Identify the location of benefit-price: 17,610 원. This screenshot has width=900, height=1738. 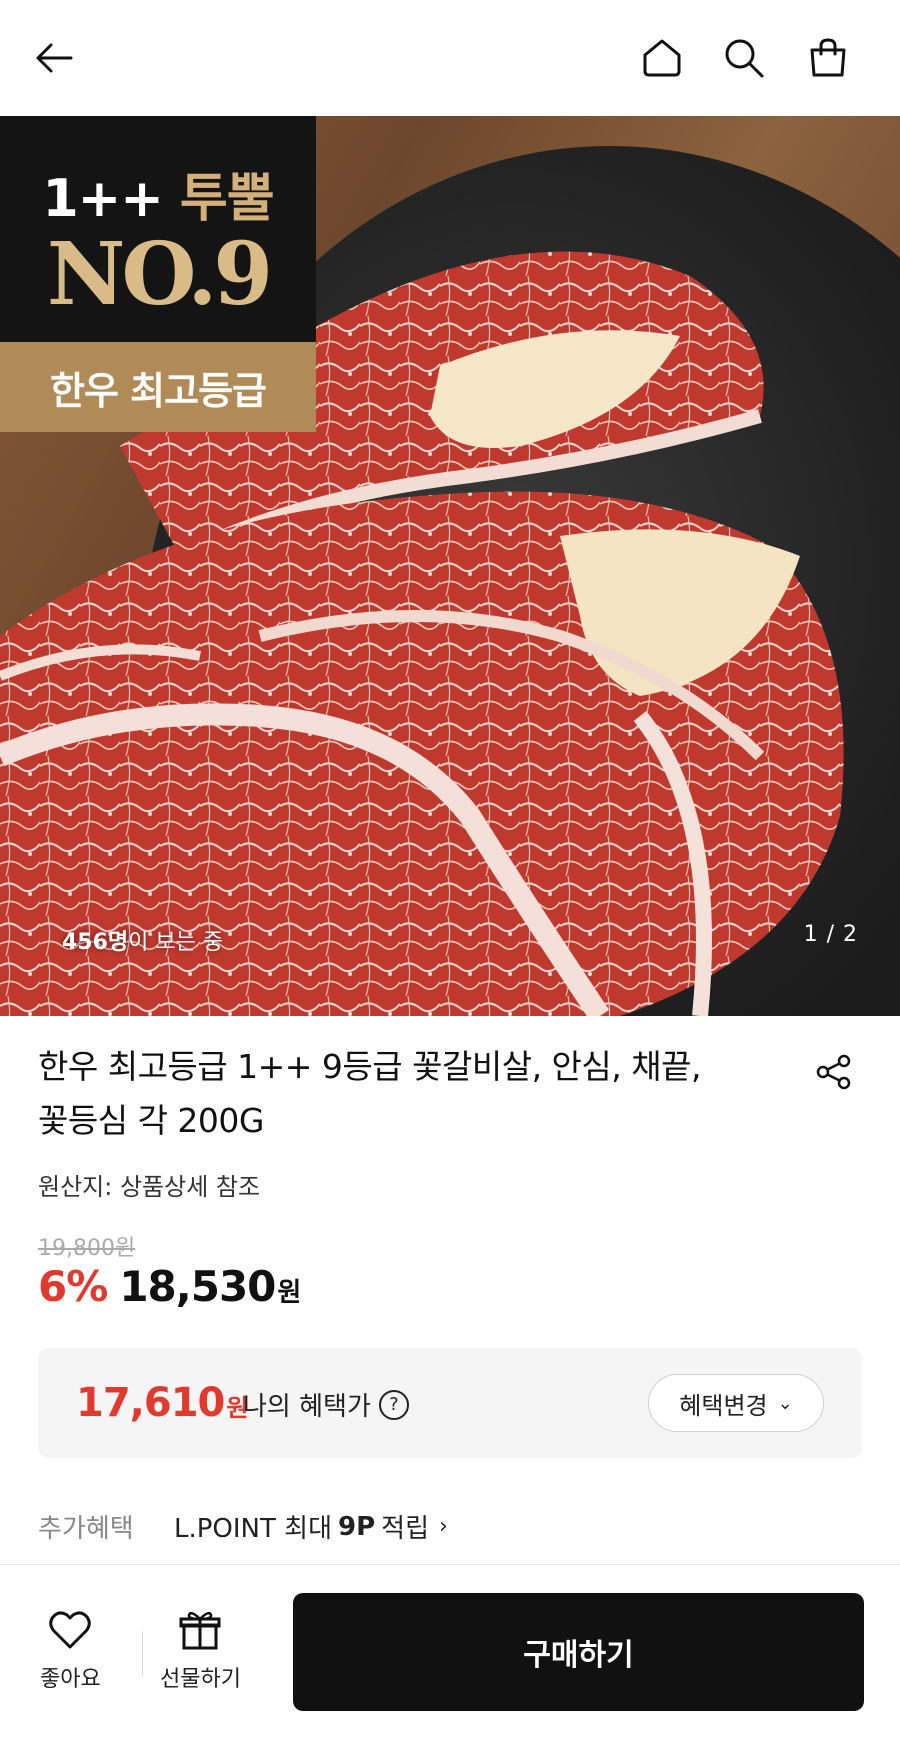
(162, 1403).